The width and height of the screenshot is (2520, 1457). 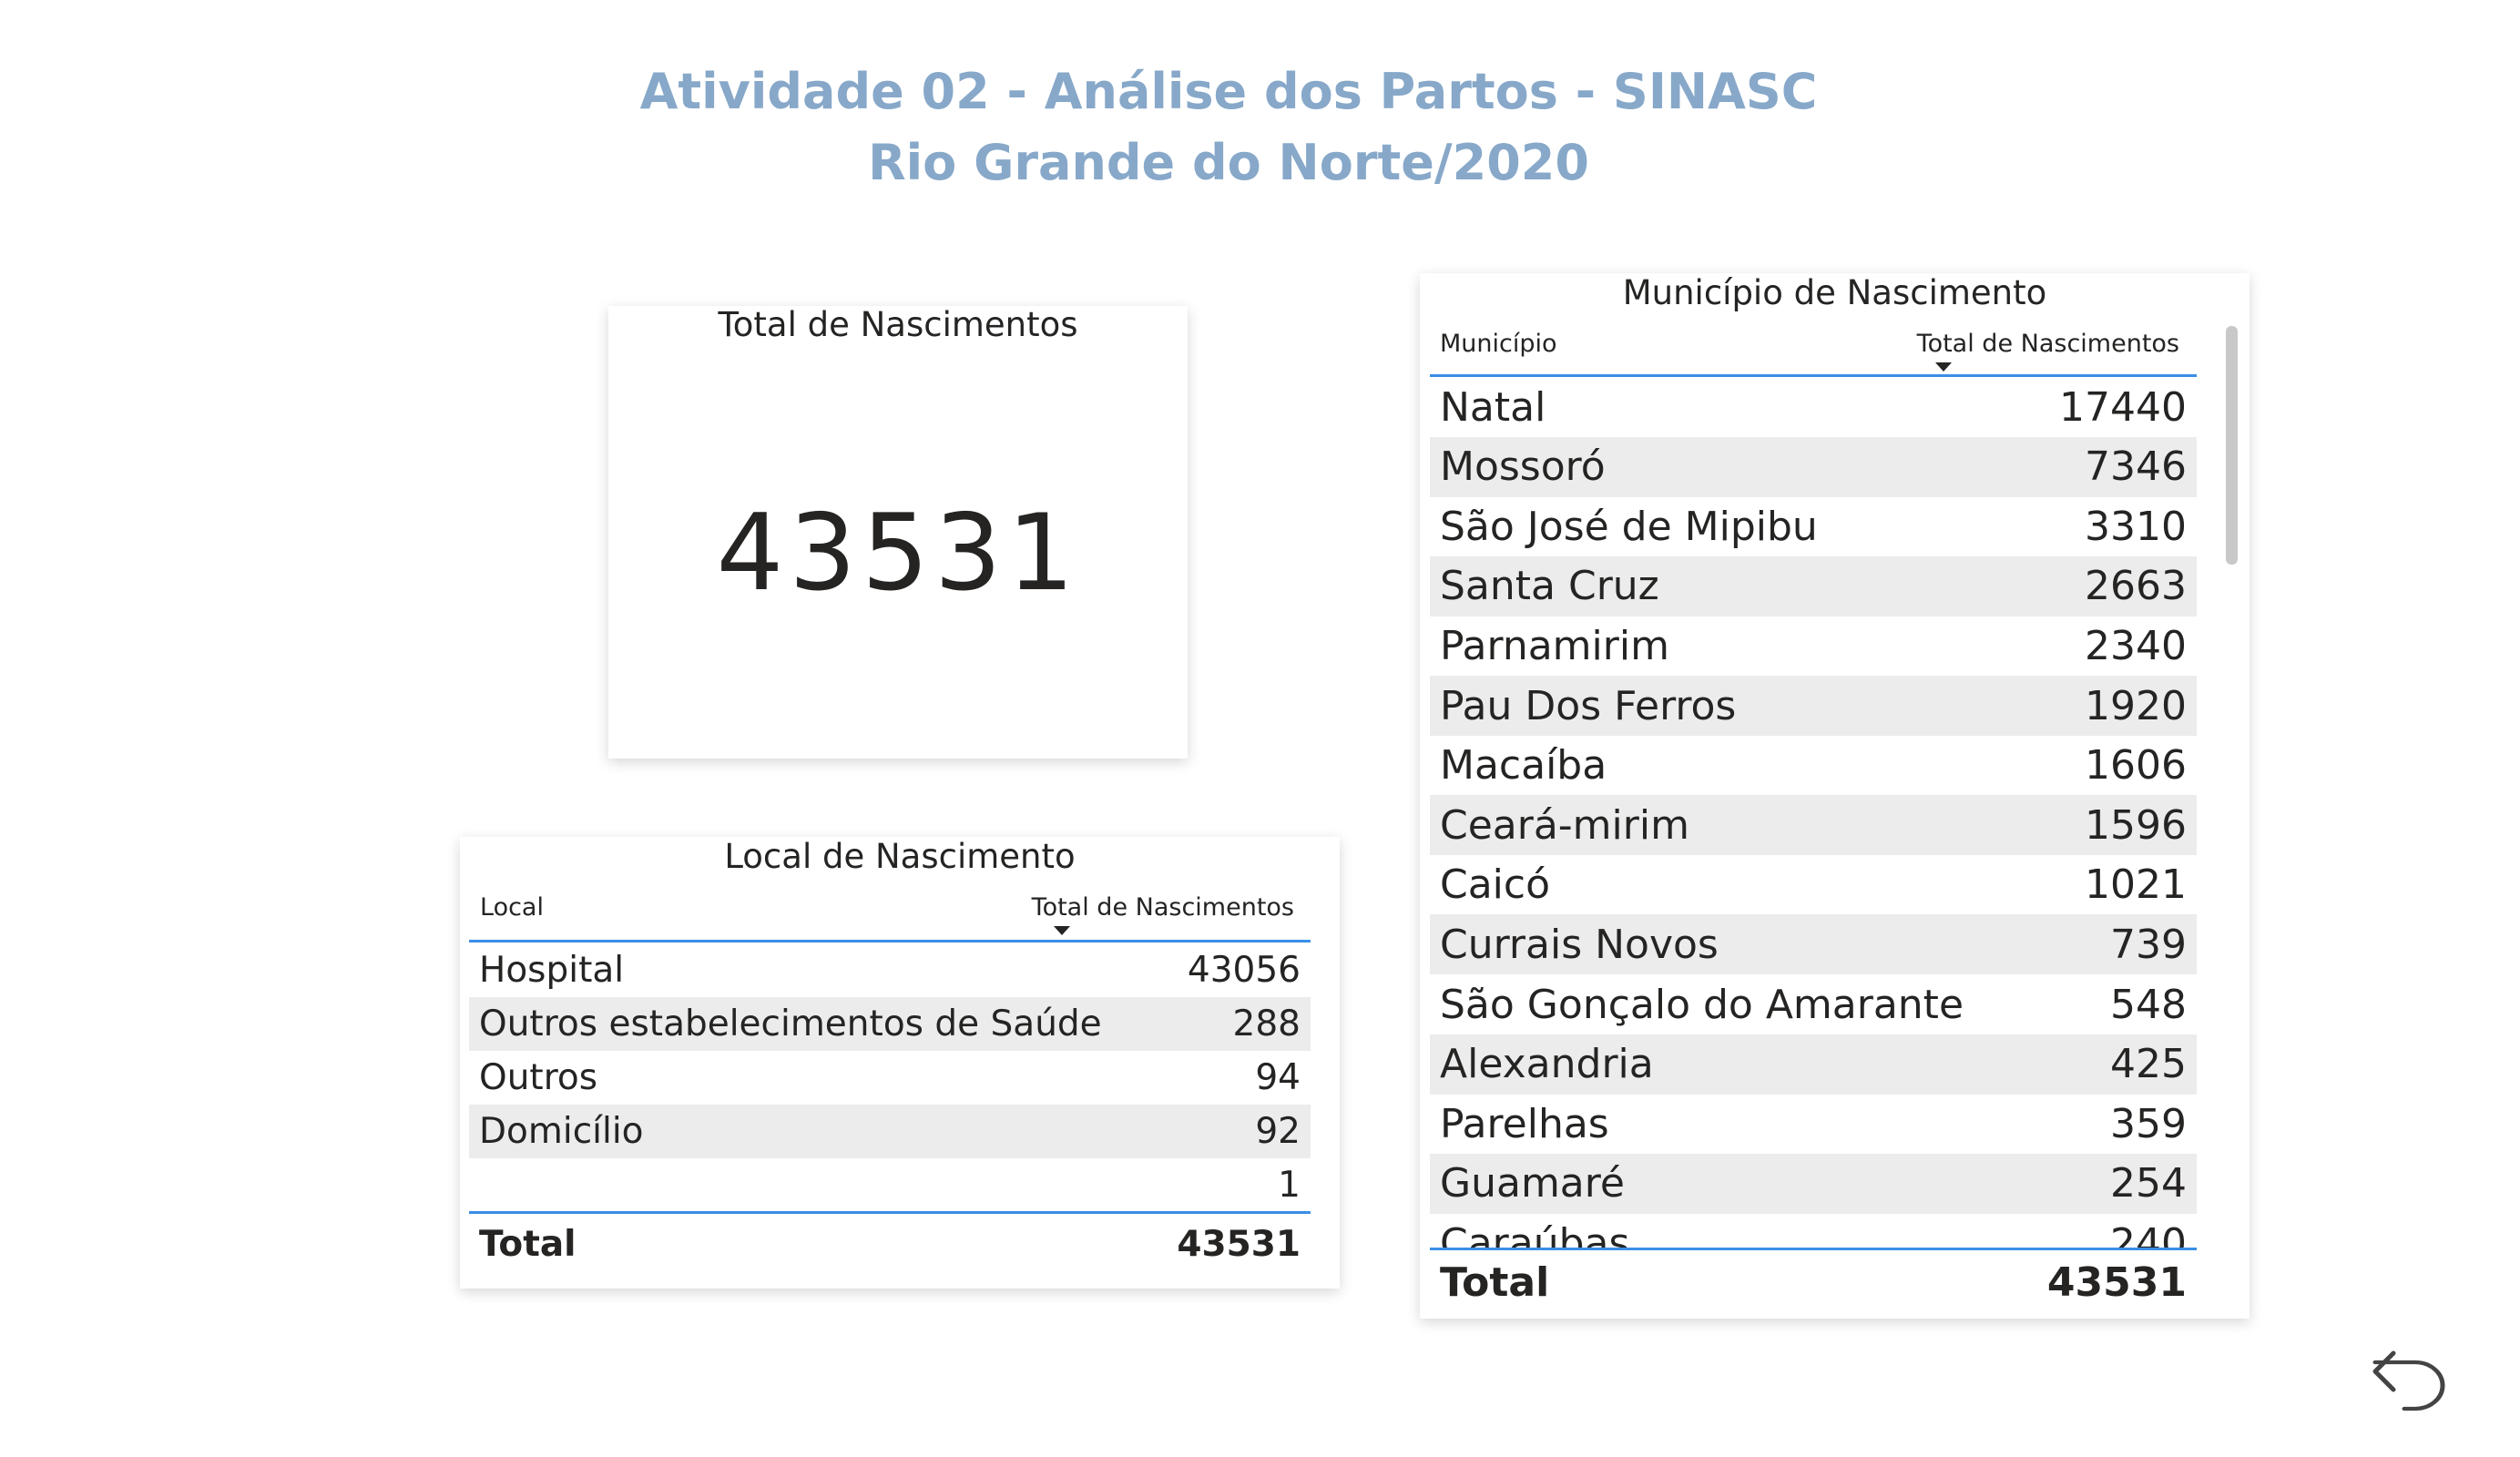 What do you see at coordinates (1813, 407) in the screenshot?
I see `table-row: Natal 17440` at bounding box center [1813, 407].